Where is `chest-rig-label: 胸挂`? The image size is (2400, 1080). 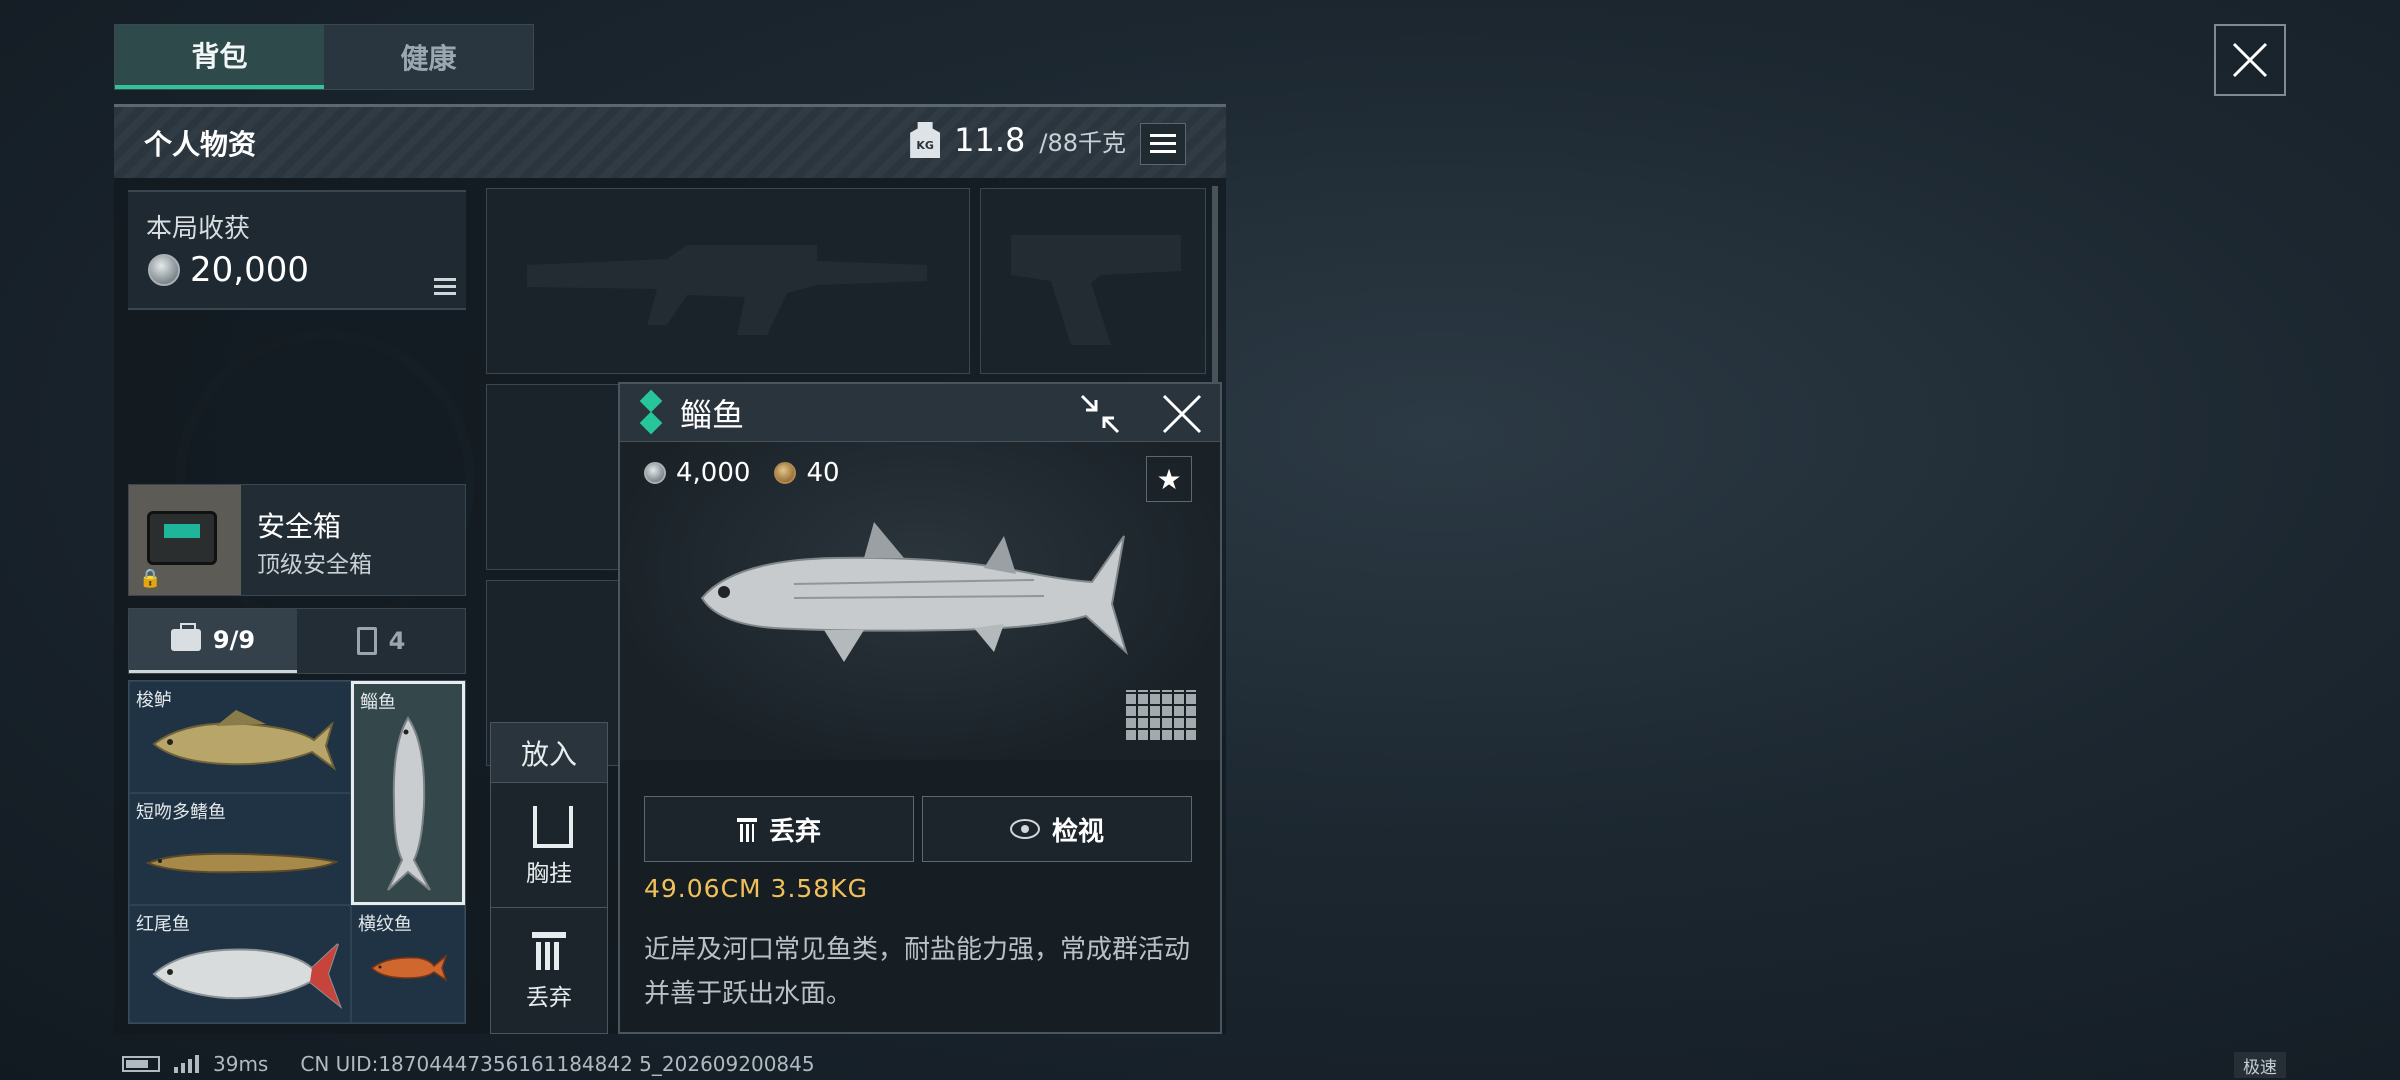 chest-rig-label: 胸挂 is located at coordinates (549, 874).